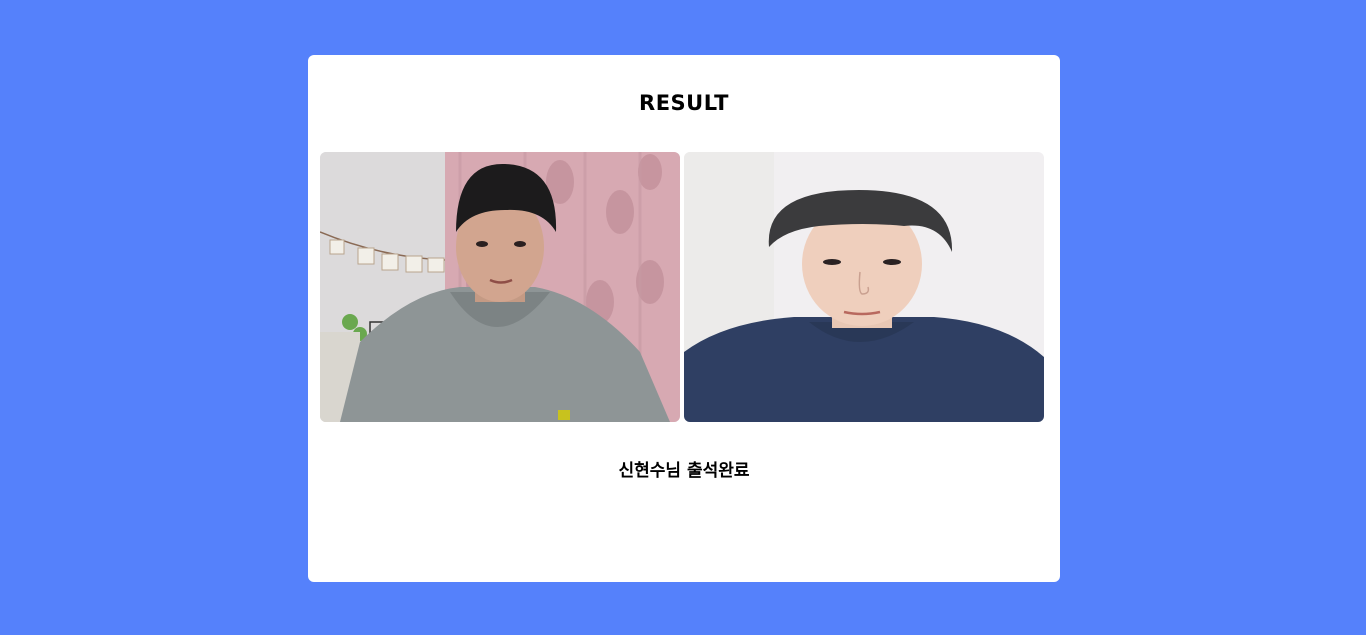 This screenshot has width=1366, height=635. What do you see at coordinates (500, 287) in the screenshot?
I see `captured-photo` at bounding box center [500, 287].